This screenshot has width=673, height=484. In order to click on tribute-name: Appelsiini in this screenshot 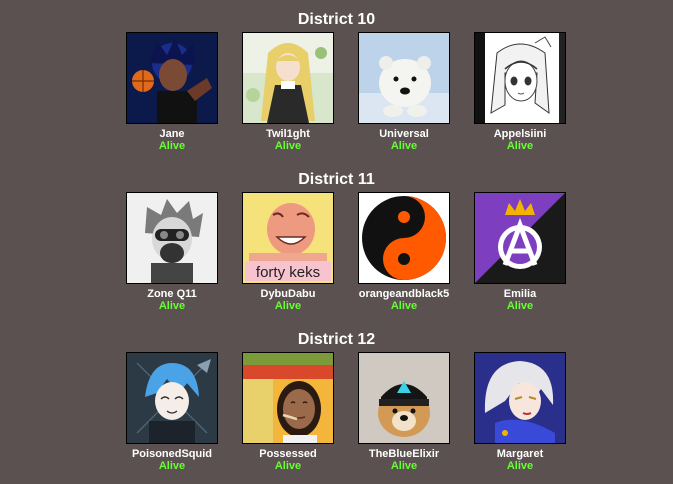, I will do `click(520, 134)`.